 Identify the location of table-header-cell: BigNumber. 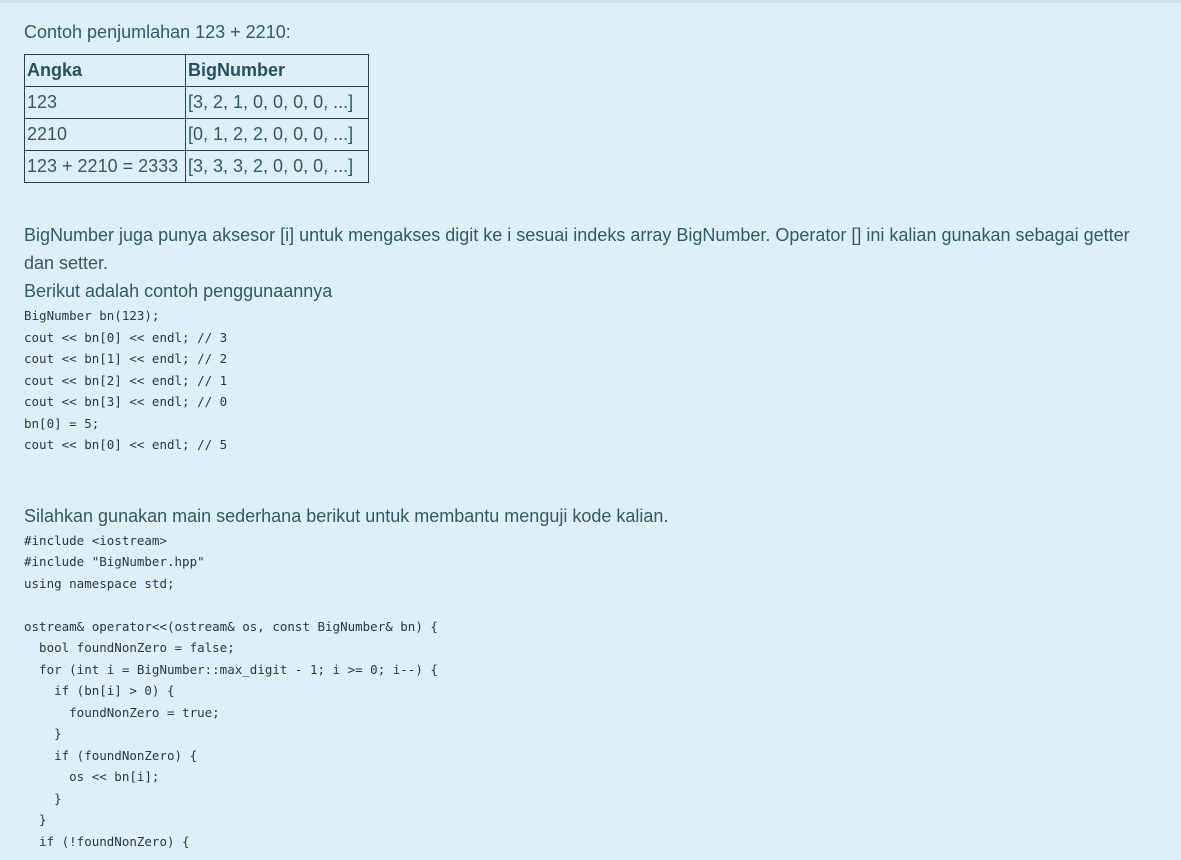
(277, 70).